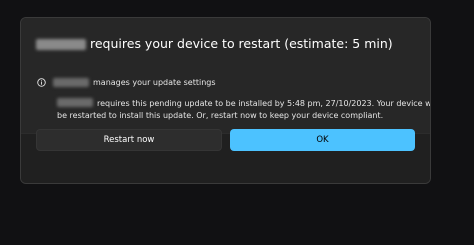 The image size is (474, 245). Describe the element at coordinates (61, 44) in the screenshot. I see `redacted-app-name` at that location.